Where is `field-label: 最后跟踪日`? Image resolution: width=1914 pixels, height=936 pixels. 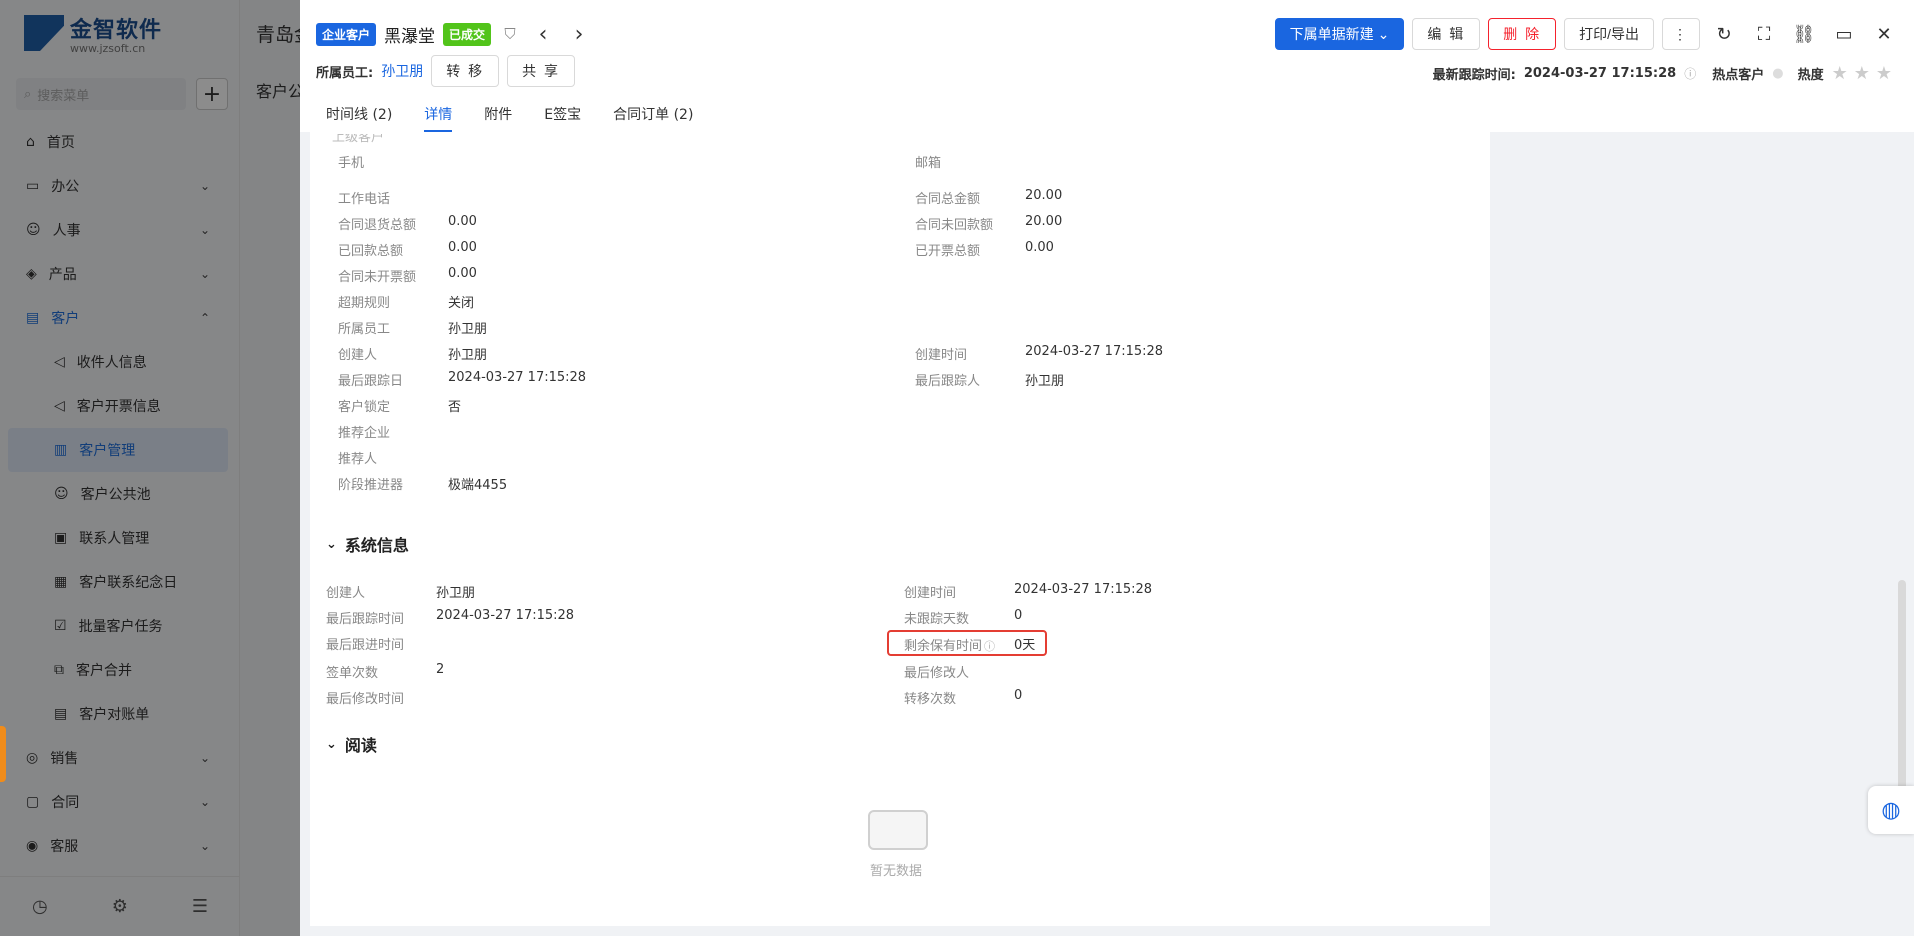
field-label: 最后跟踪日 is located at coordinates (371, 381).